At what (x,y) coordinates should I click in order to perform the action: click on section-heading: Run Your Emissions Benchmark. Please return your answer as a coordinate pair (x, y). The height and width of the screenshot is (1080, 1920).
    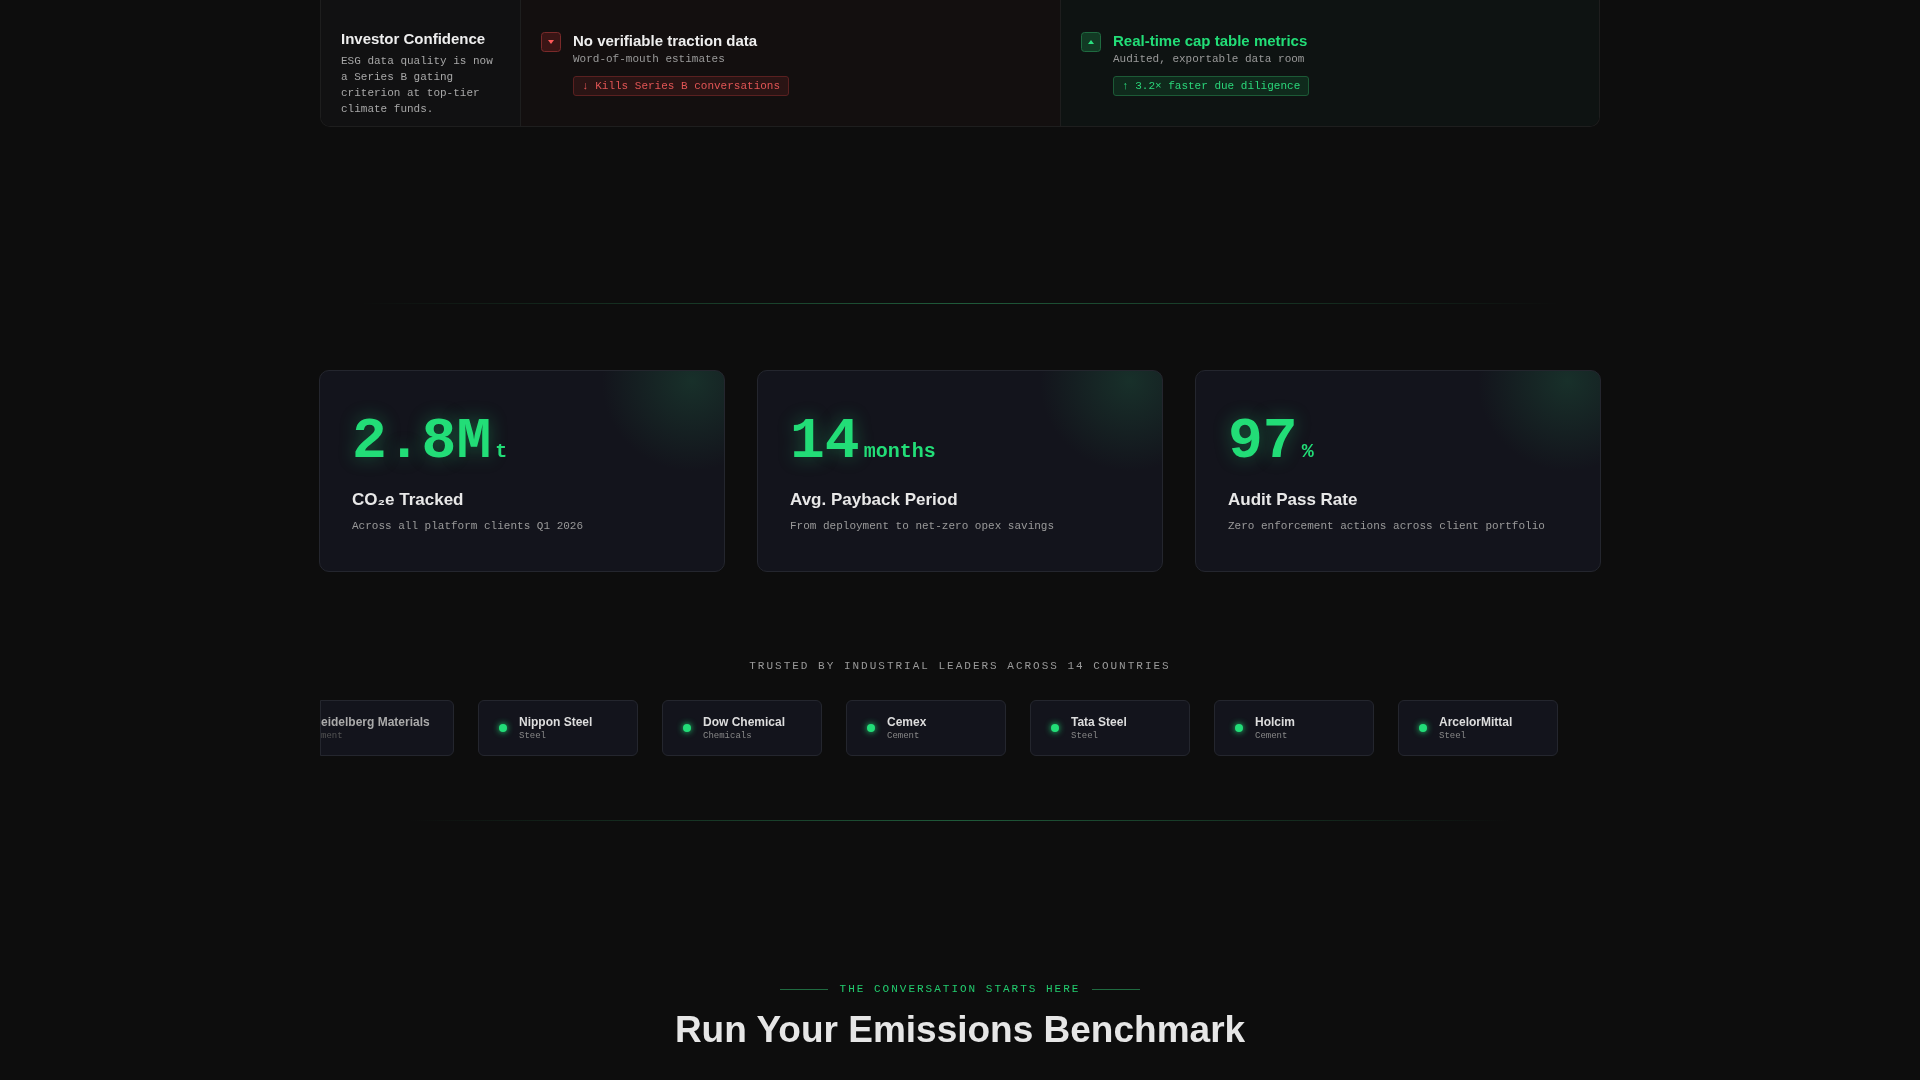
    Looking at the image, I should click on (960, 1030).